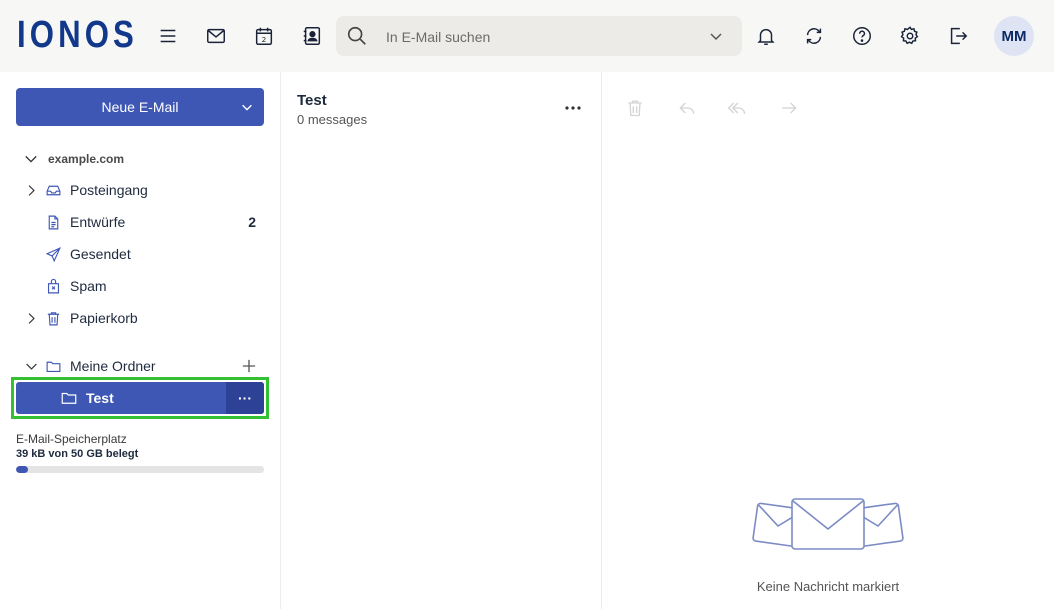 This screenshot has width=1054, height=609. Describe the element at coordinates (245, 398) in the screenshot. I see `folder-more-button: ···` at that location.